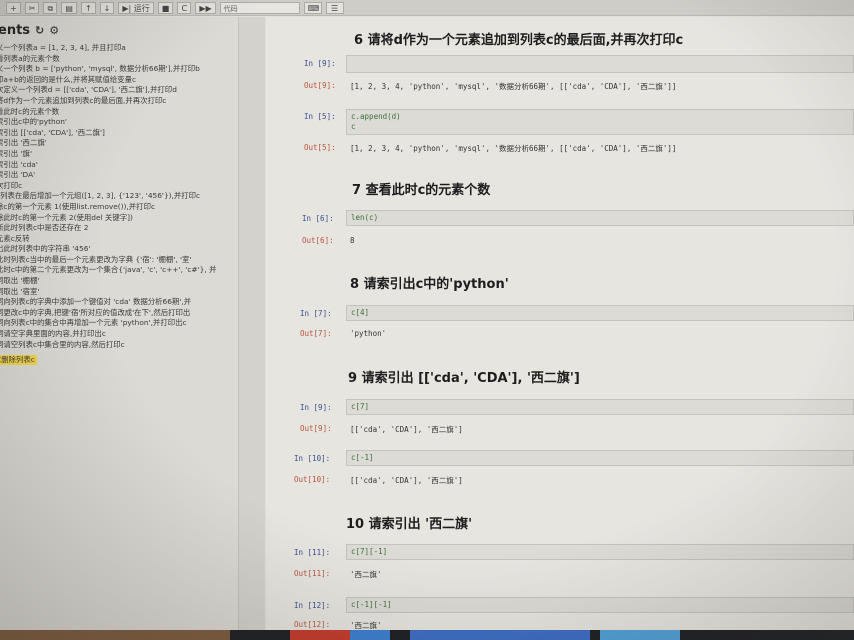 The width and height of the screenshot is (854, 640). I want to click on toc-item: 词向列表c中的集合中再增加一个元素 'python',并打印出c, so click(119, 323).